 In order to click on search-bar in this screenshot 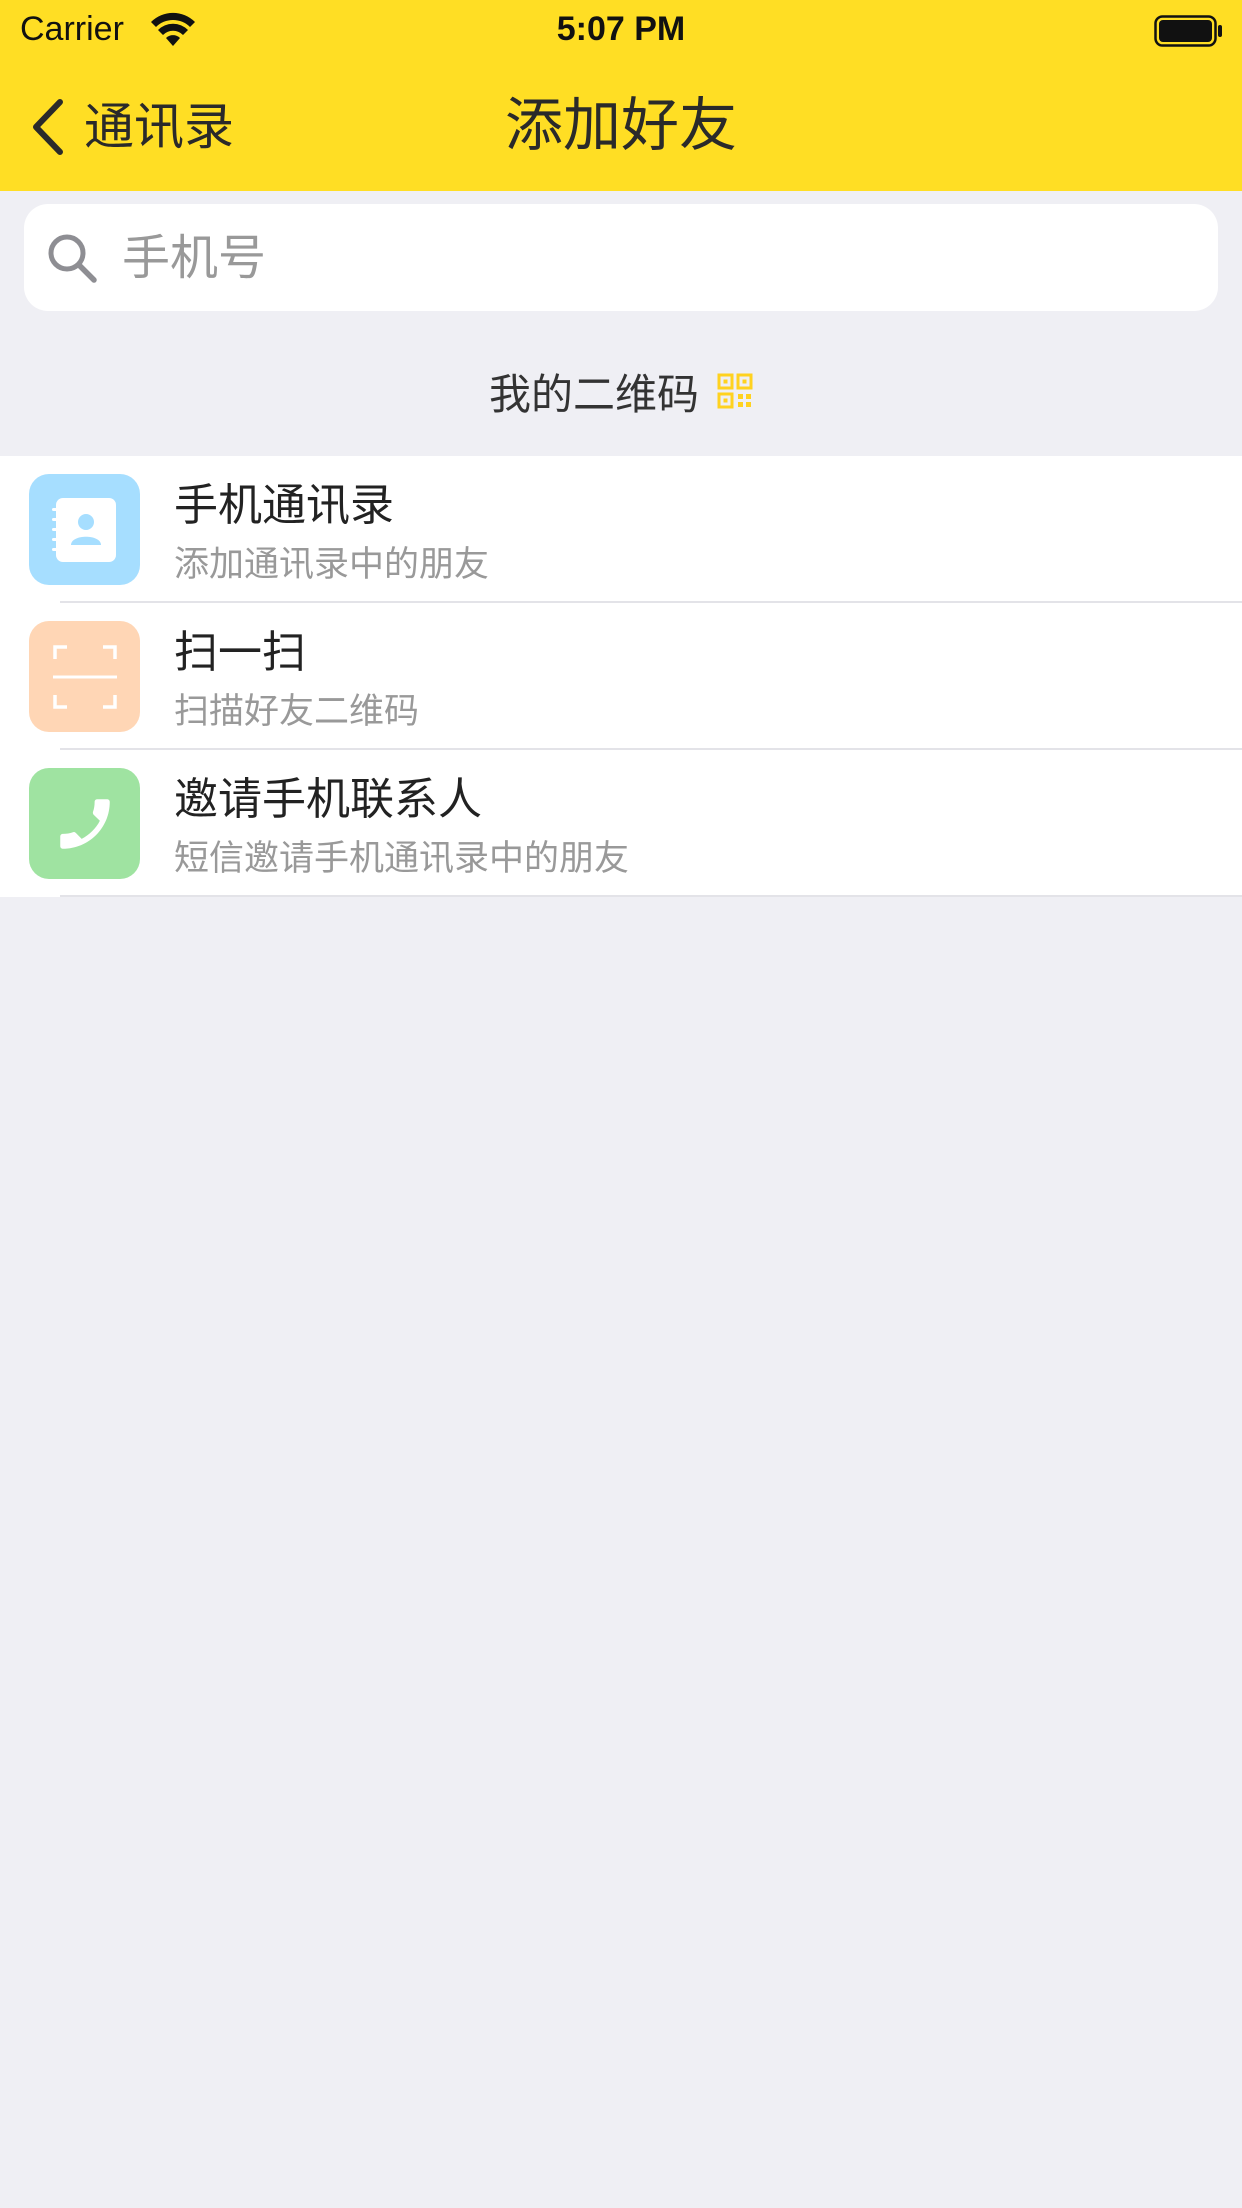, I will do `click(621, 257)`.